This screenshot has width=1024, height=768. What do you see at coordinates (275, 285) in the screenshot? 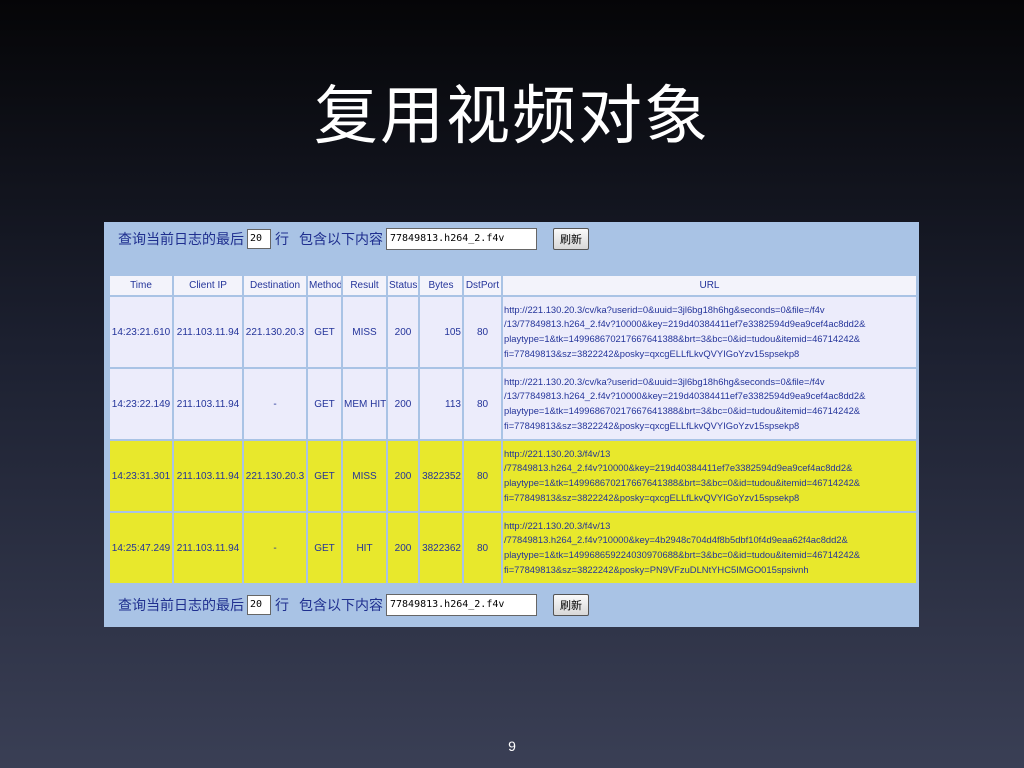
I see `header-destination: Destination` at bounding box center [275, 285].